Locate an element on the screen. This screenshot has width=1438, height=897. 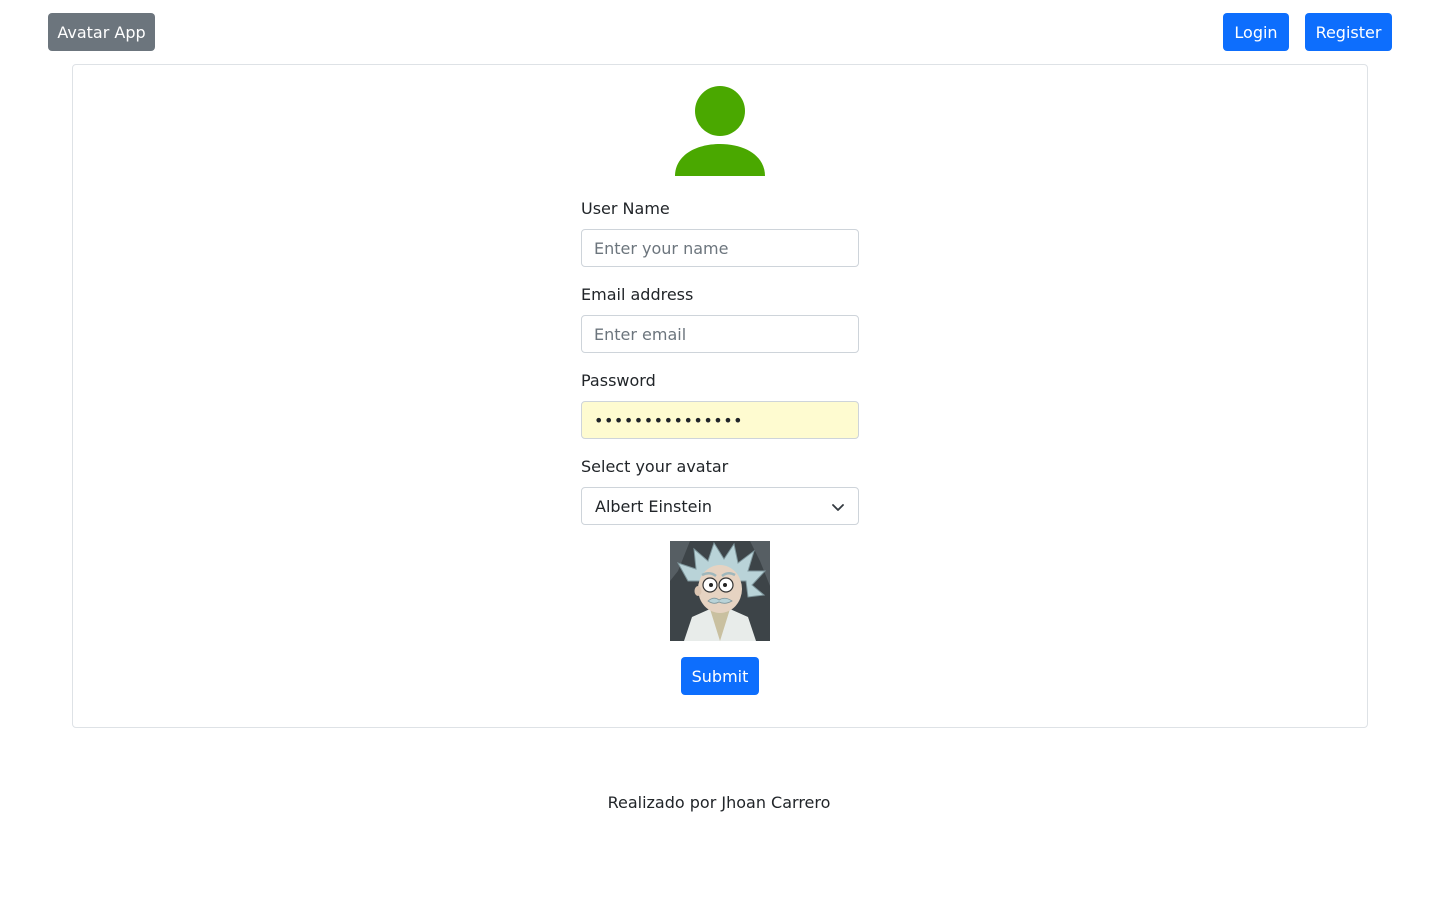
username-label: User Name is located at coordinates (625, 208).